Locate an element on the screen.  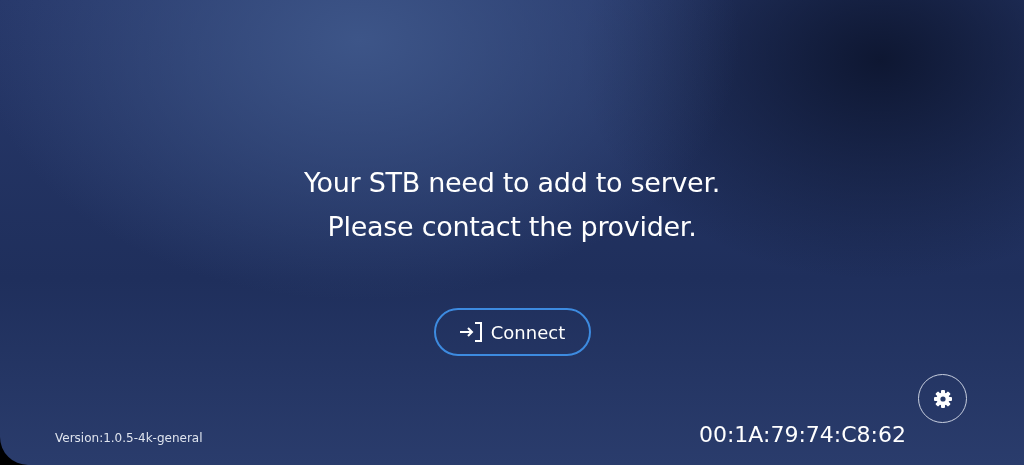
connect-button: Connect is located at coordinates (512, 332).